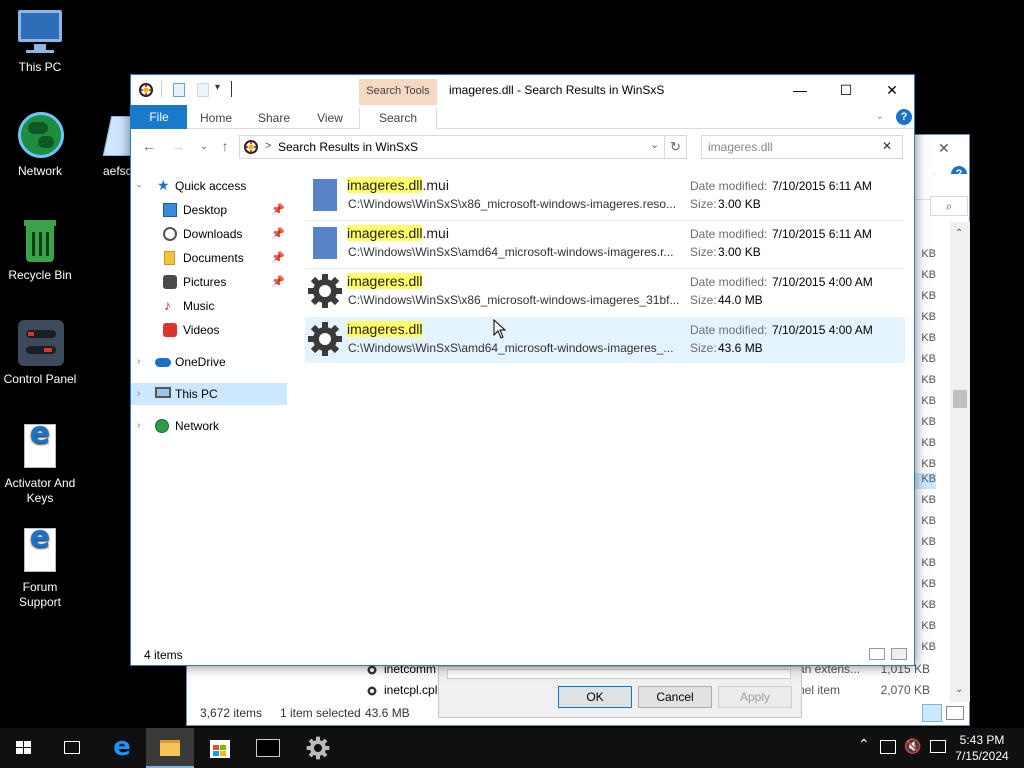 The width and height of the screenshot is (1024, 768). What do you see at coordinates (864, 744) in the screenshot?
I see `chevron-up-icon: ⌃` at bounding box center [864, 744].